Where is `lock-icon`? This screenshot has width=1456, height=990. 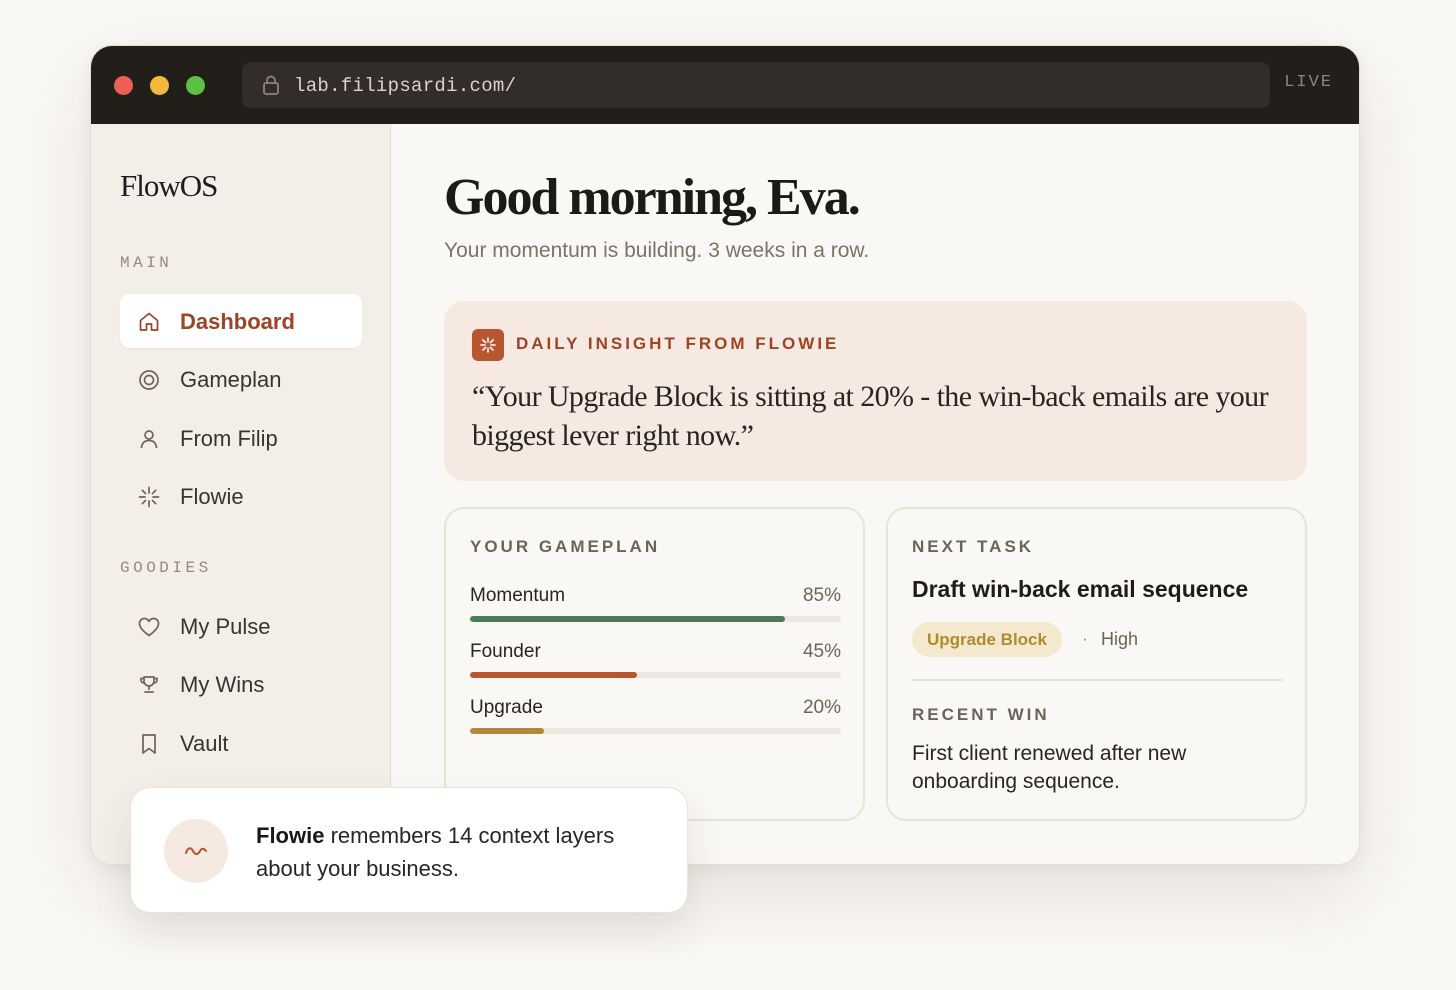 lock-icon is located at coordinates (271, 85).